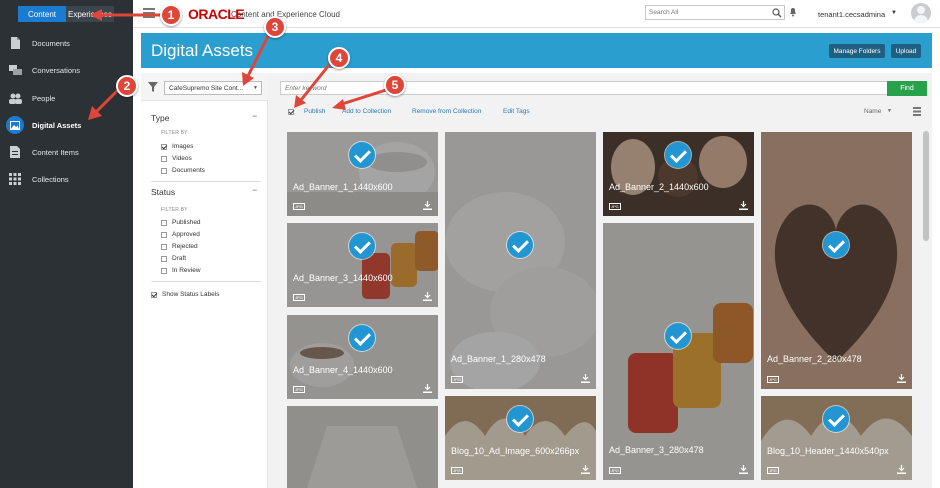 The image size is (940, 488). Describe the element at coordinates (314, 111) in the screenshot. I see `publish-button: Publish` at that location.